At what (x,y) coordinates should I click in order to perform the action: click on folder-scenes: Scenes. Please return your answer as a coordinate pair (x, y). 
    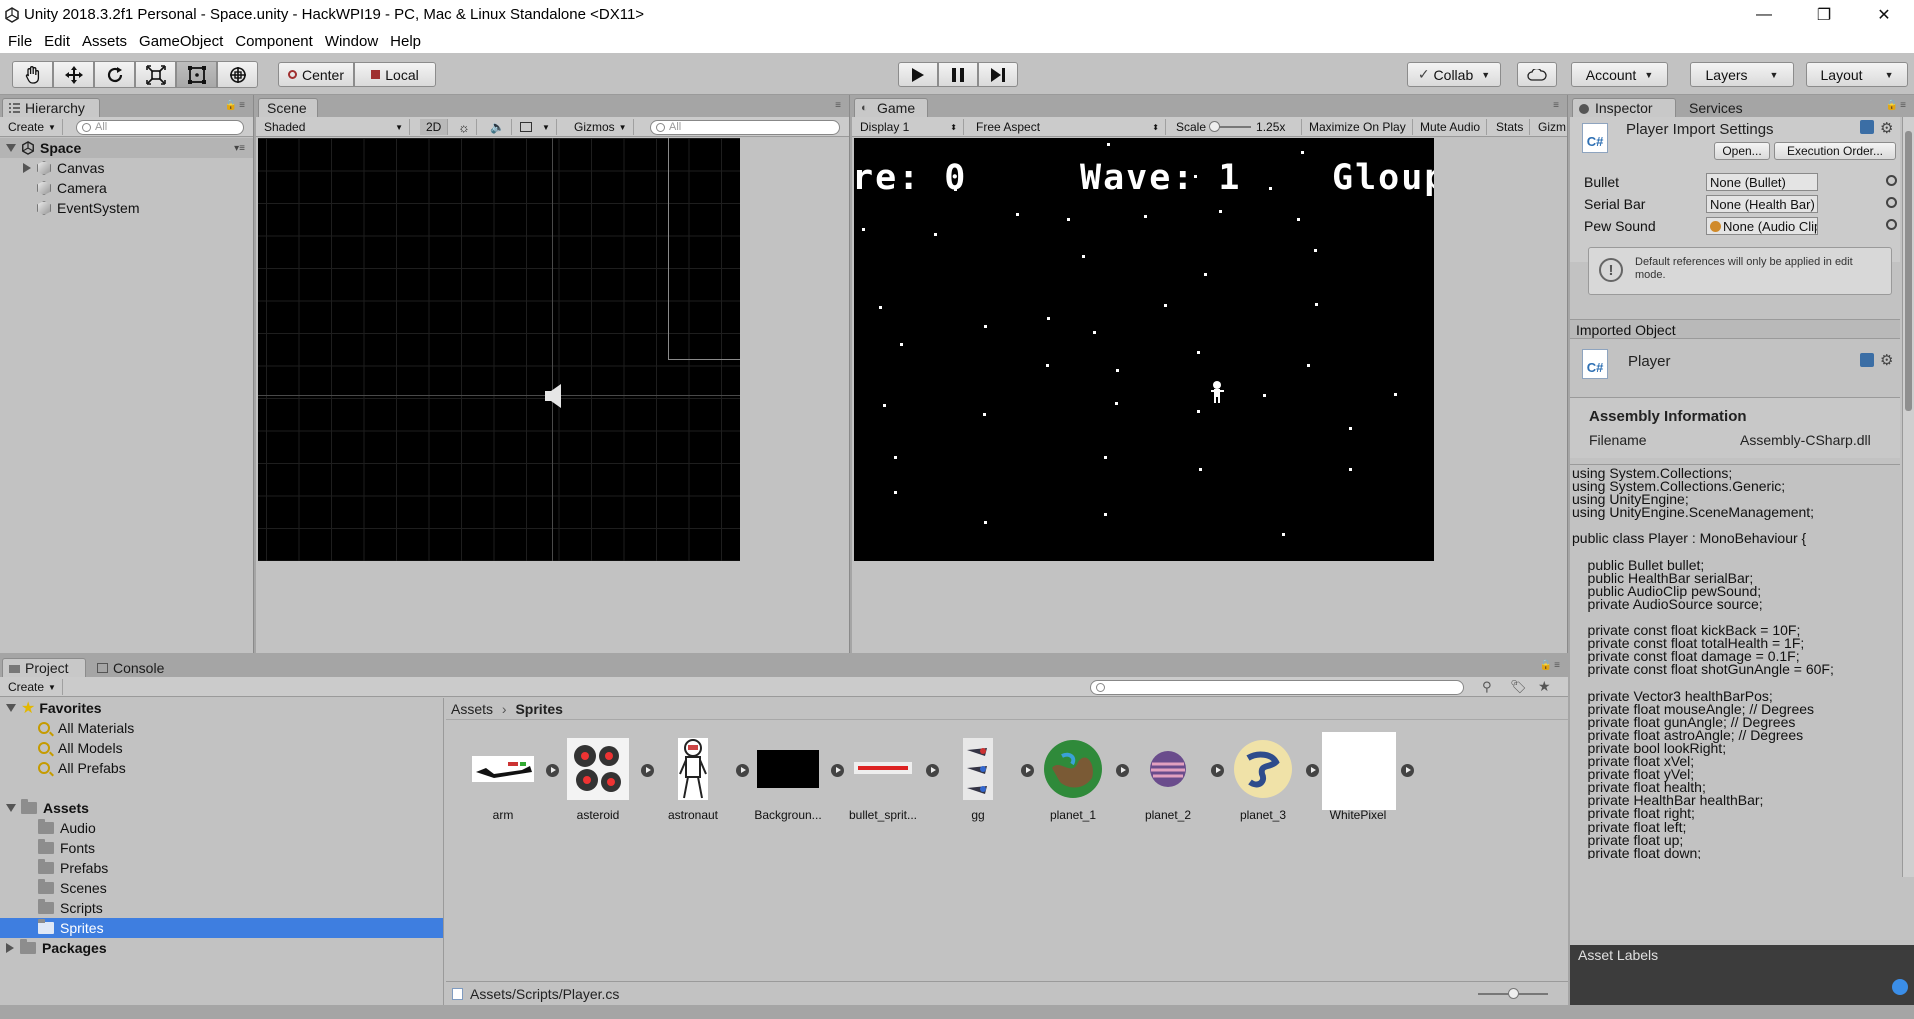
    Looking at the image, I should click on (221, 888).